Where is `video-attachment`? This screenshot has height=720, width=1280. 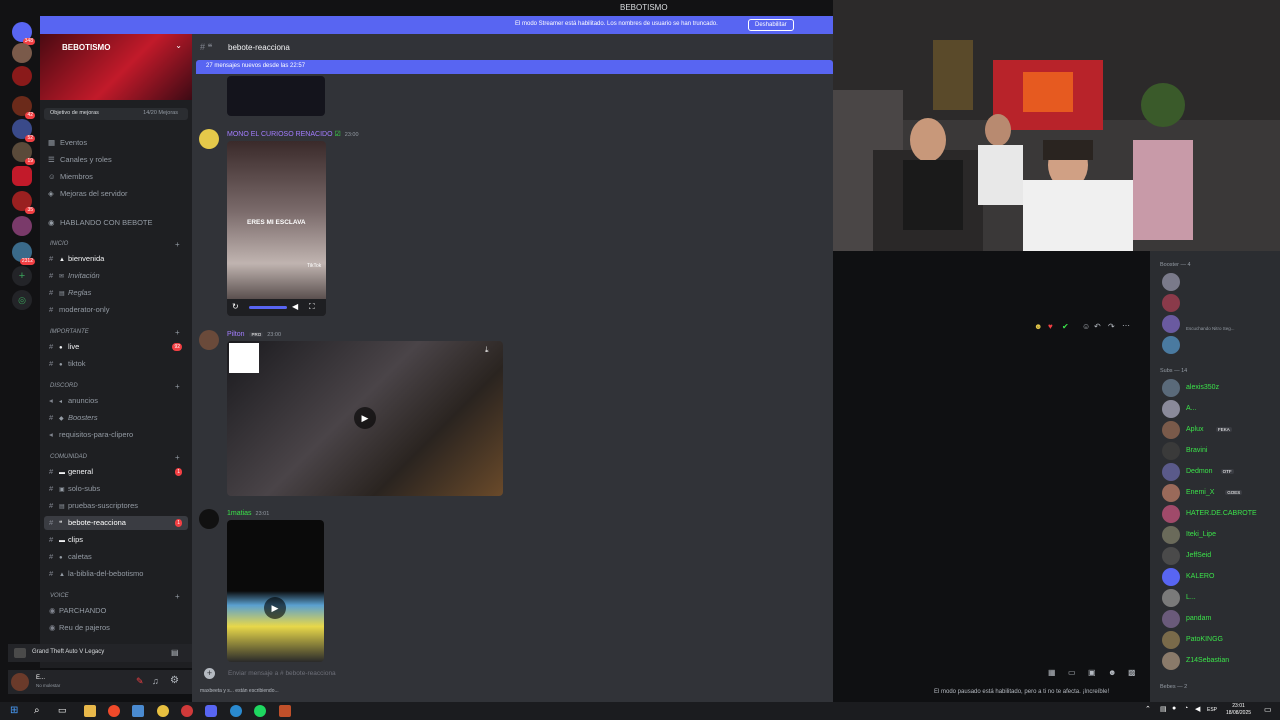
video-attachment is located at coordinates (276, 96).